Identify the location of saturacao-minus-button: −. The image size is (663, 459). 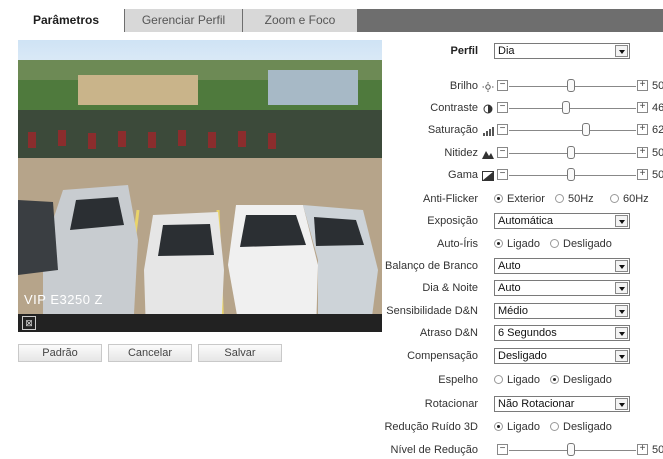
(502, 129).